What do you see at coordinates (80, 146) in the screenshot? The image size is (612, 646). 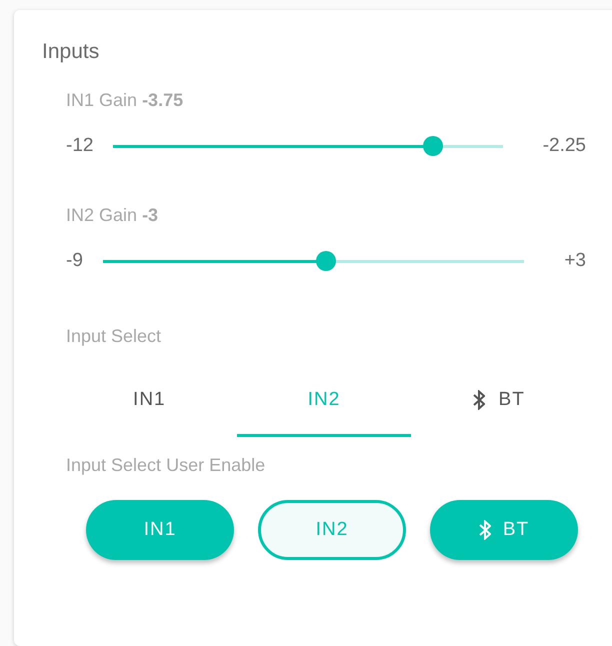 I see `slider-min: -12` at bounding box center [80, 146].